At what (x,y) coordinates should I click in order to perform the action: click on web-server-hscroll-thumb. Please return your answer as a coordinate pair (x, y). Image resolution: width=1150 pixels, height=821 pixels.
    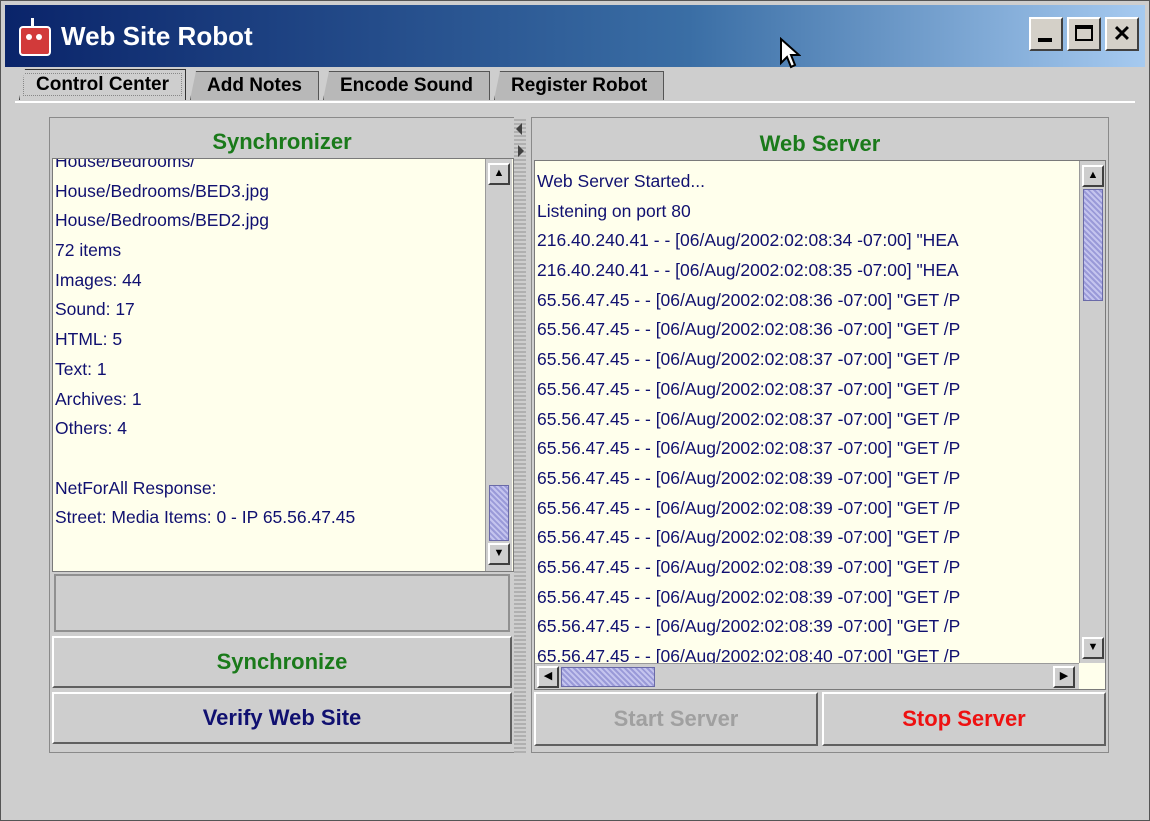
    Looking at the image, I should click on (608, 677).